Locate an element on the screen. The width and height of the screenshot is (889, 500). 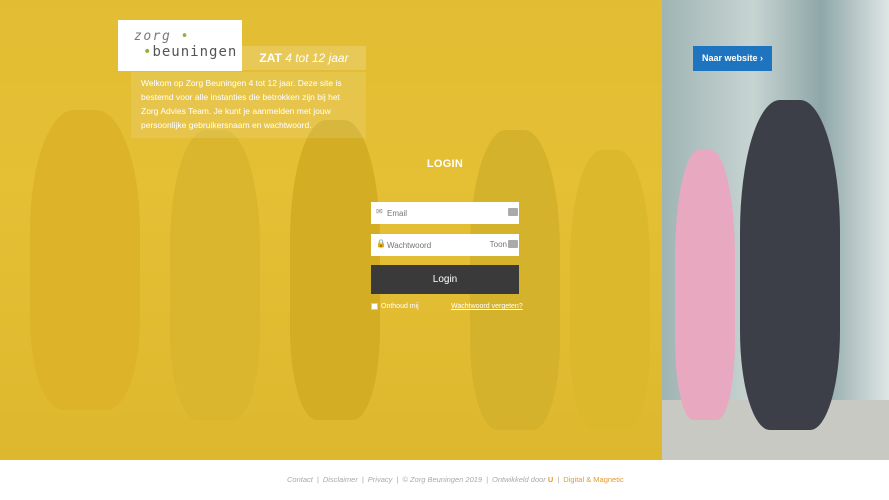
tagline-bold: ZAT is located at coordinates (270, 58).